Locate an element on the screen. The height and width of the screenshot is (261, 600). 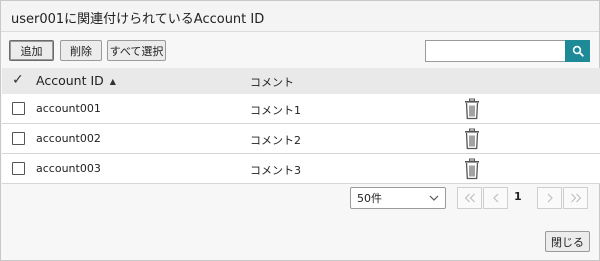
current-page-number: 1 is located at coordinates (518, 196).